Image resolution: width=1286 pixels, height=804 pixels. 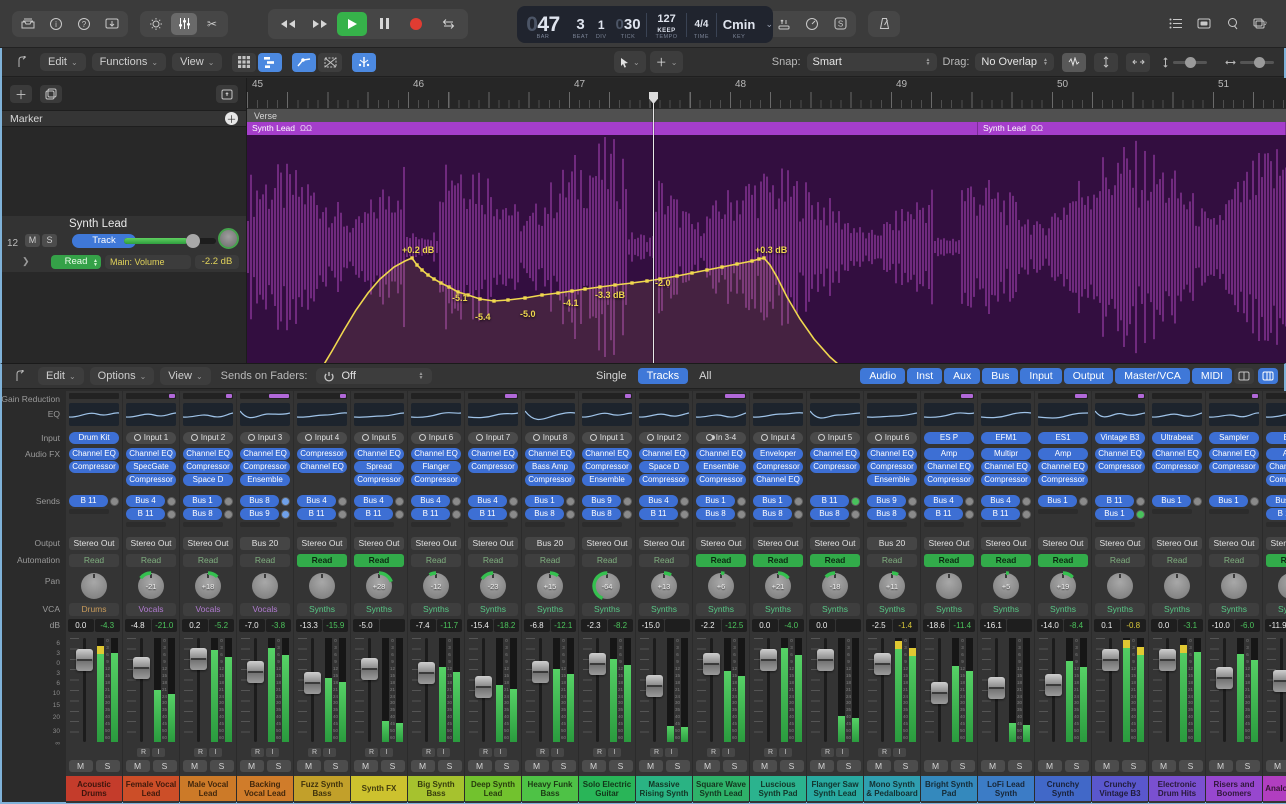 What do you see at coordinates (715, 501) in the screenshot?
I see `send-bus-label: Bus 1` at bounding box center [715, 501].